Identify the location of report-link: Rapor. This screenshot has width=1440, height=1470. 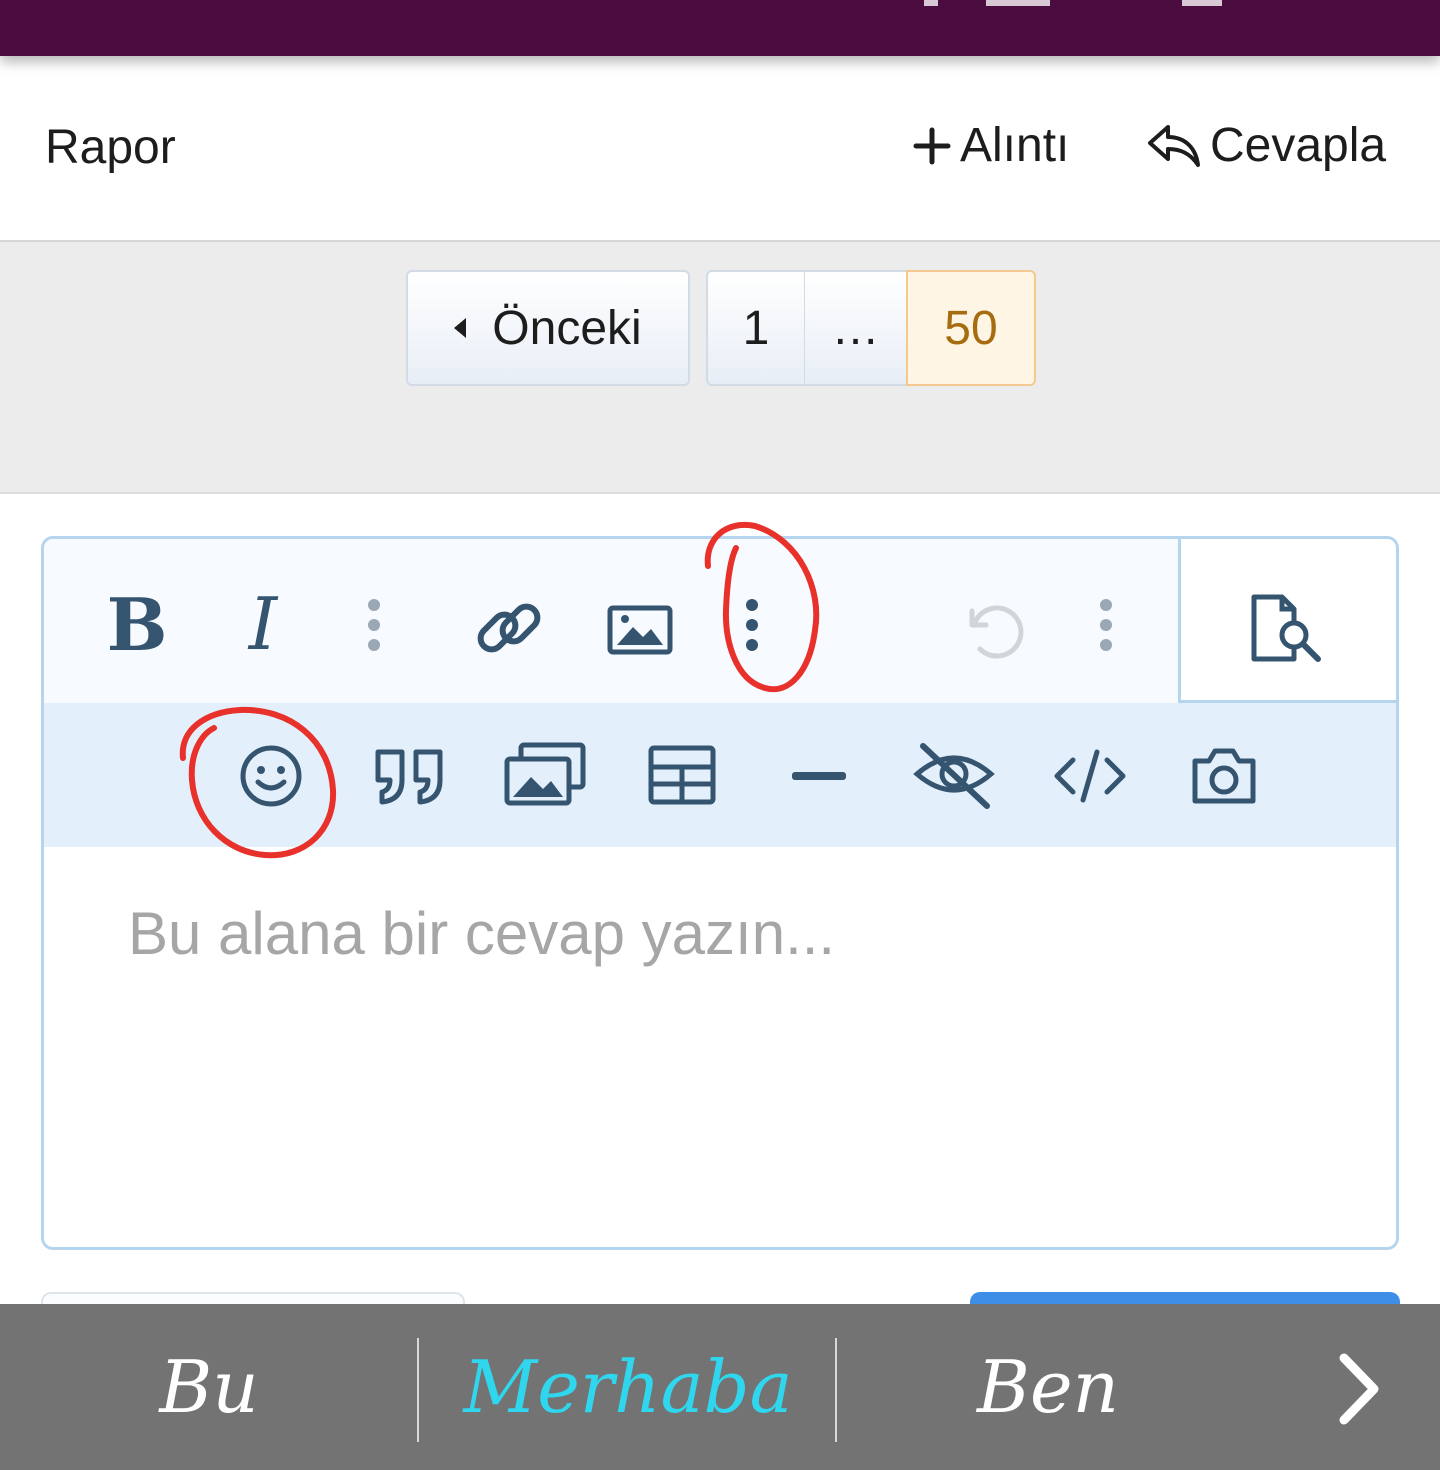
(110, 147).